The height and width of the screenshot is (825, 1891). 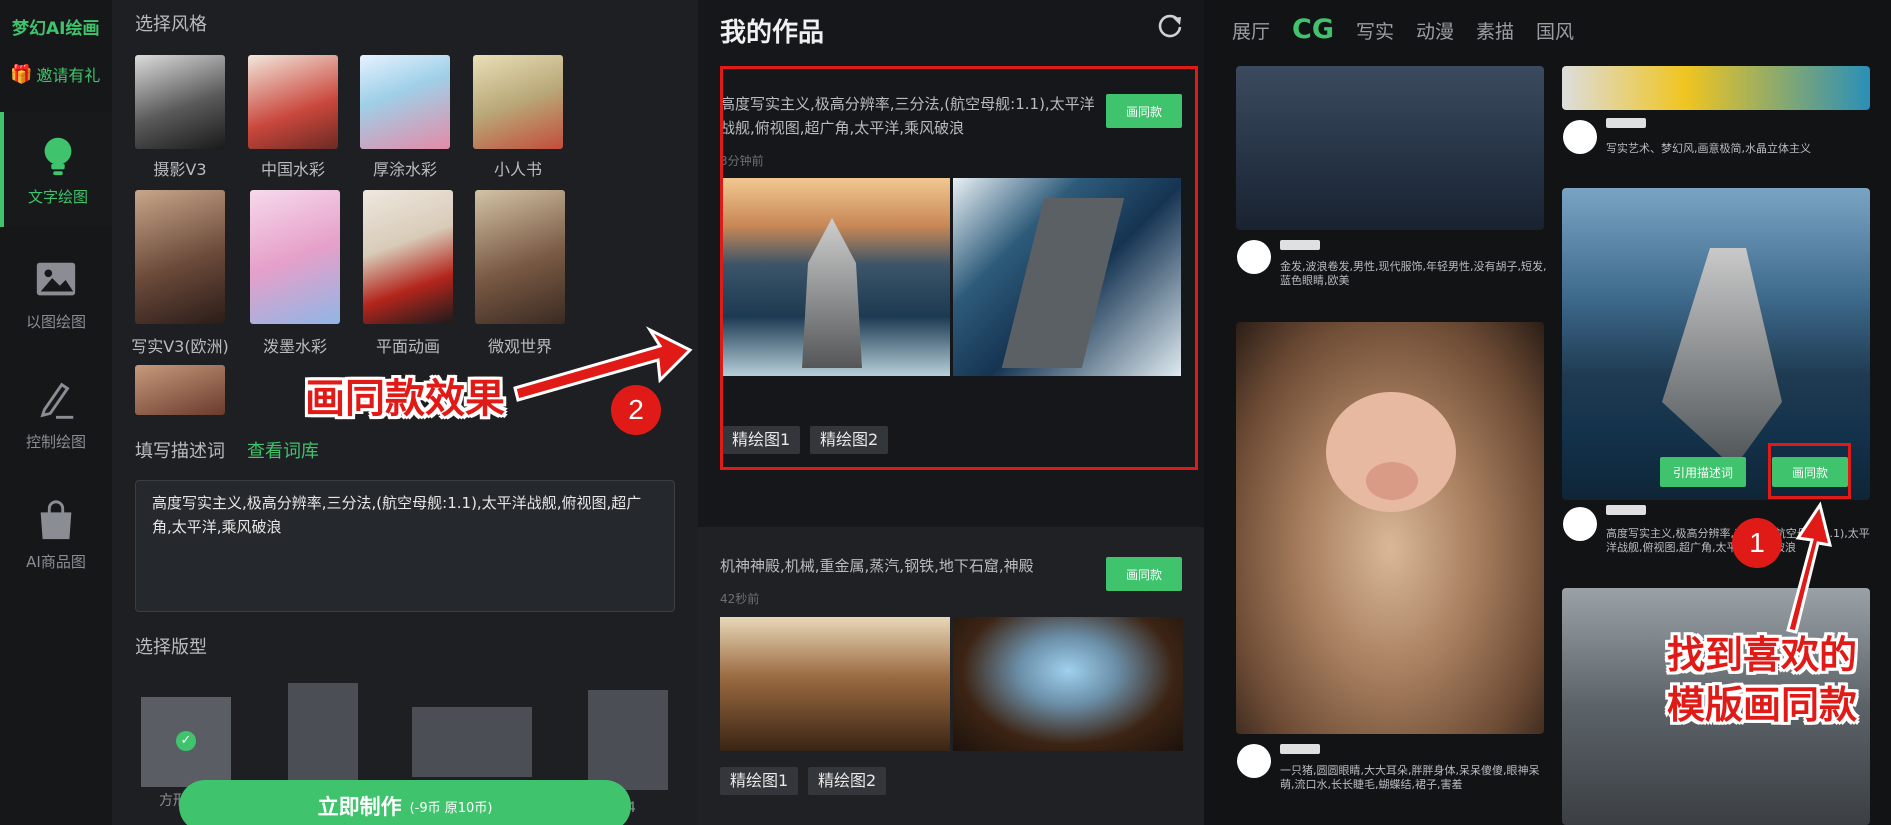 What do you see at coordinates (1809, 567) in the screenshot?
I see `arrow-to-same-btn` at bounding box center [1809, 567].